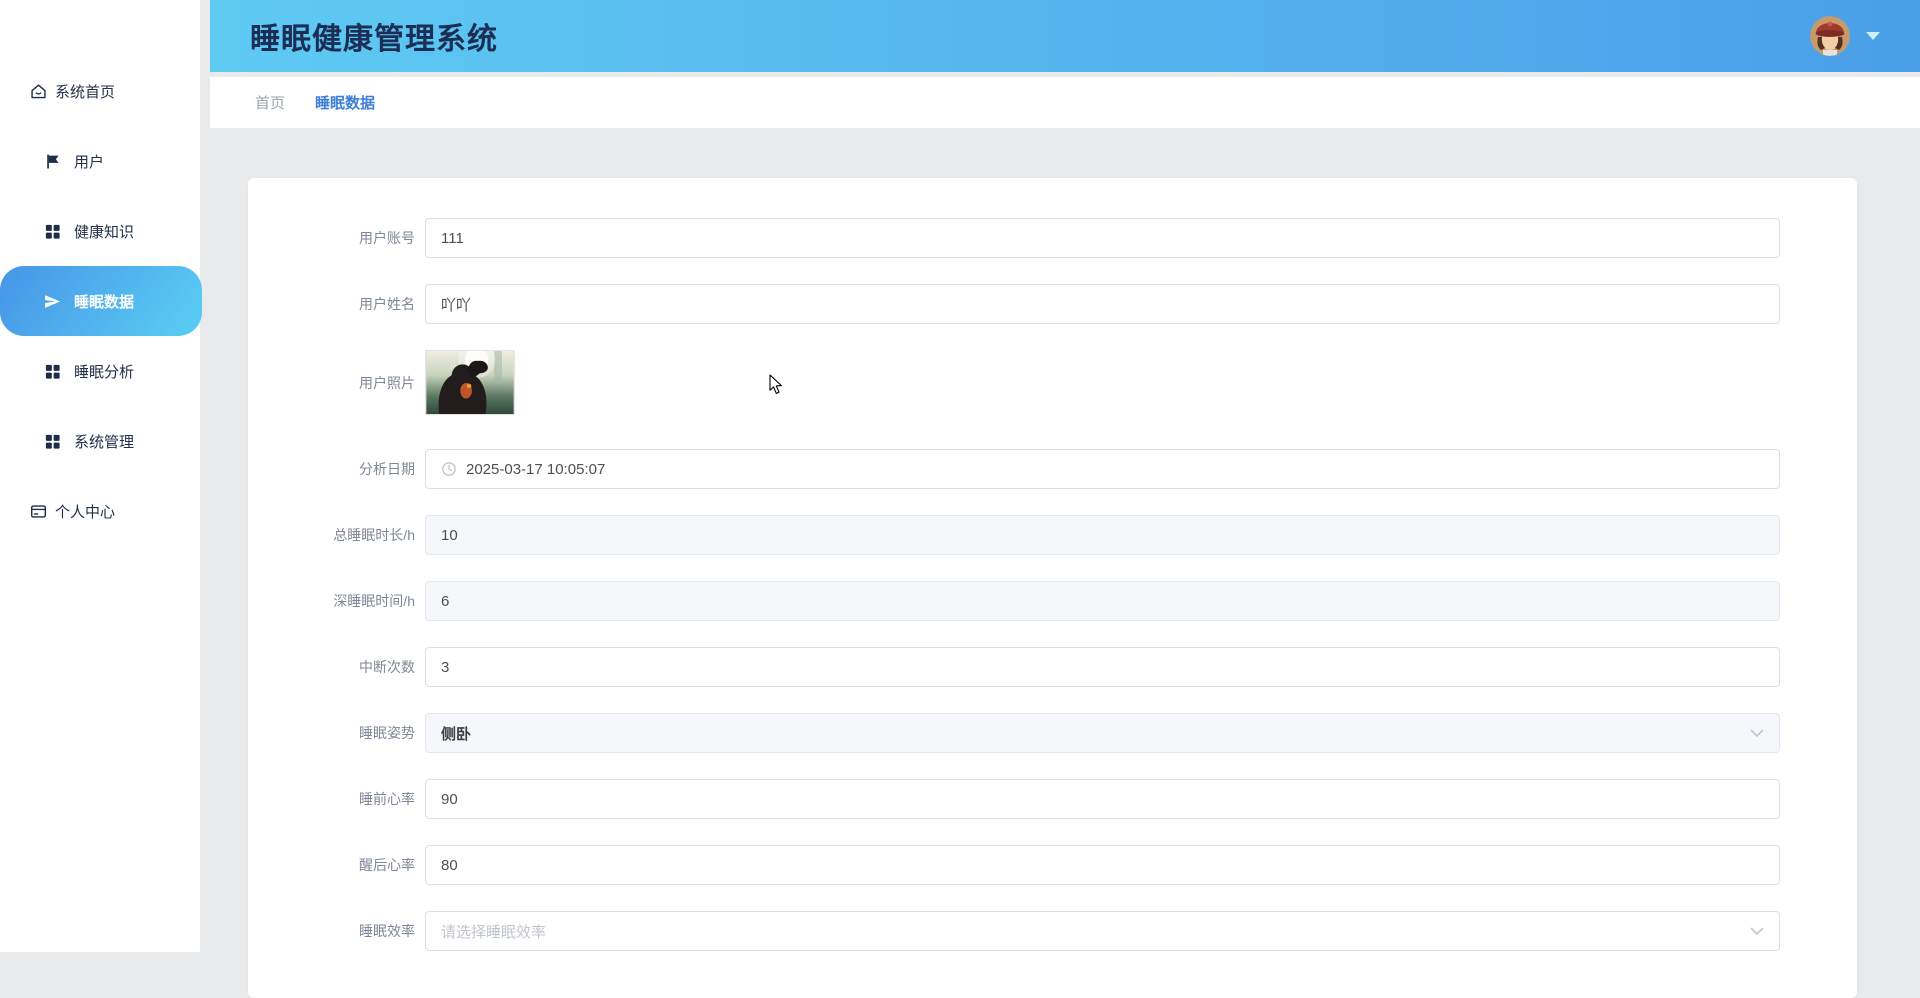 The image size is (1920, 998). Describe the element at coordinates (104, 442) in the screenshot. I see `sidebar-item-label: 系统管理` at that location.